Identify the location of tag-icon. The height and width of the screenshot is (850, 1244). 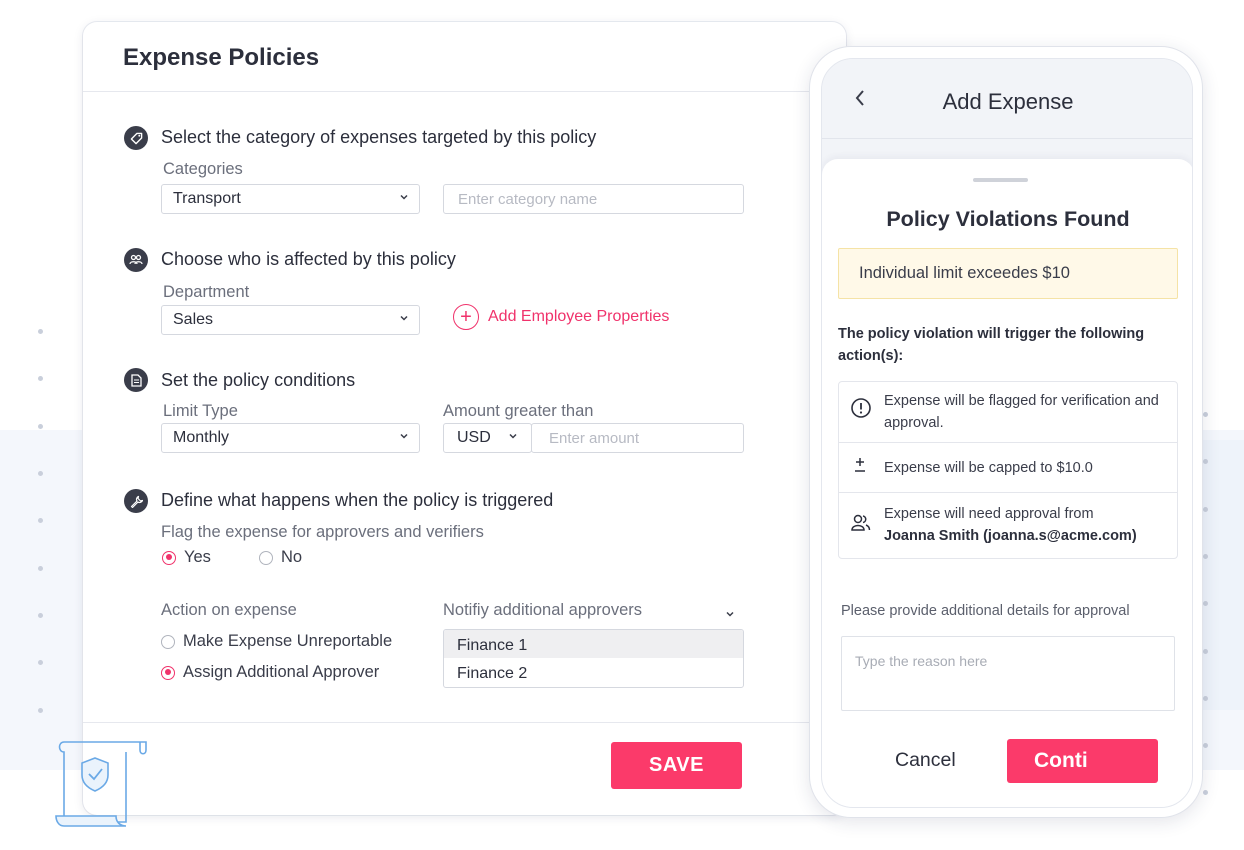
(136, 138).